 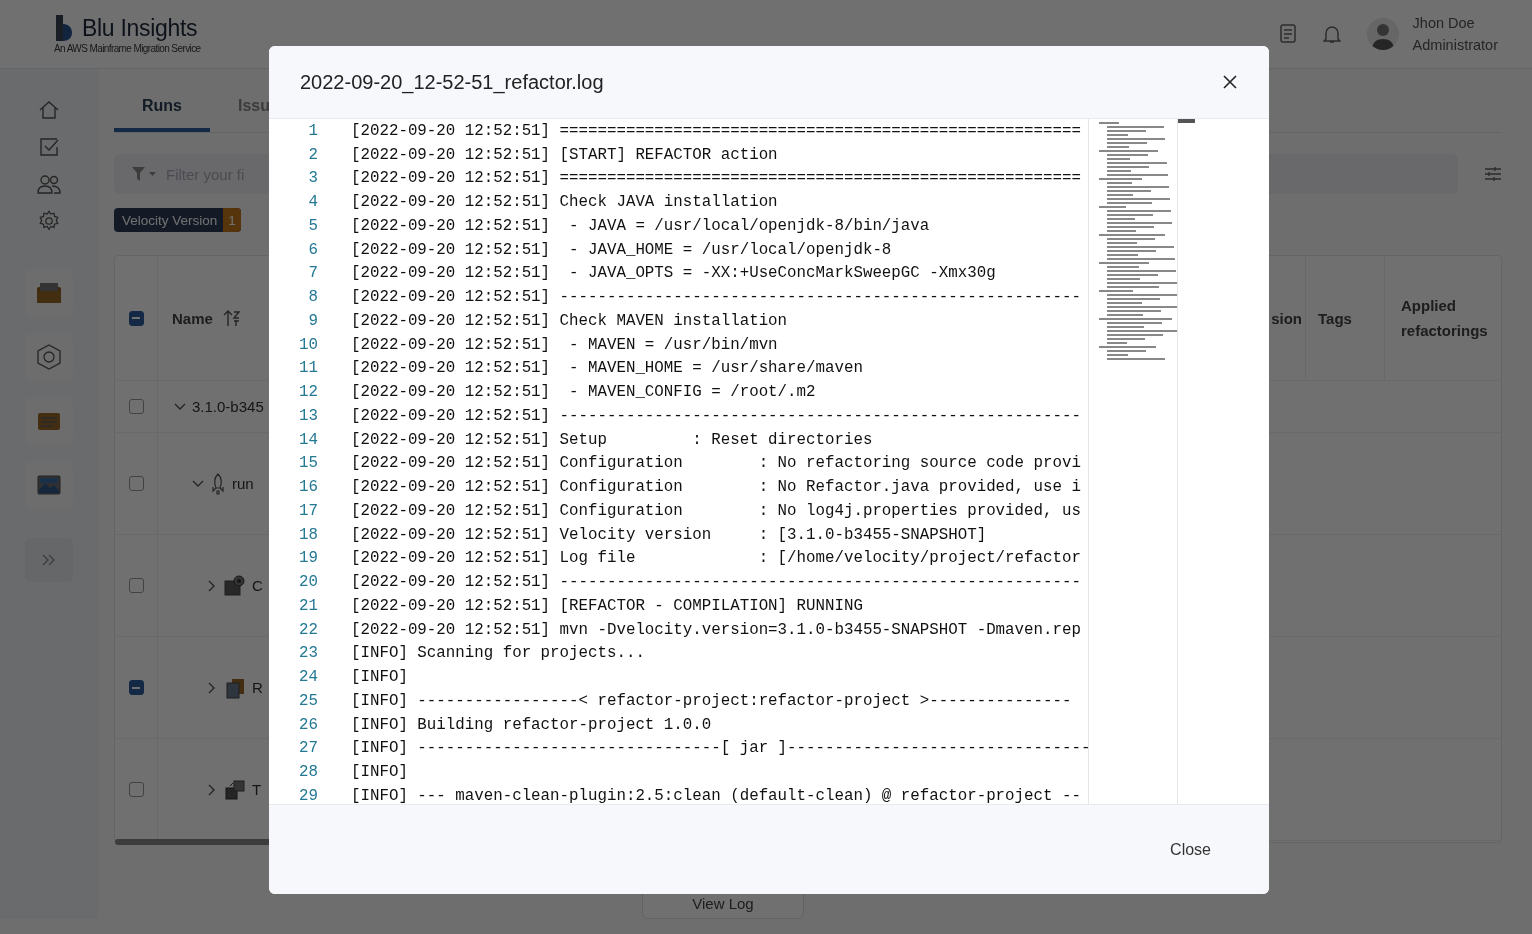 What do you see at coordinates (308, 534) in the screenshot?
I see `line-number: 18` at bounding box center [308, 534].